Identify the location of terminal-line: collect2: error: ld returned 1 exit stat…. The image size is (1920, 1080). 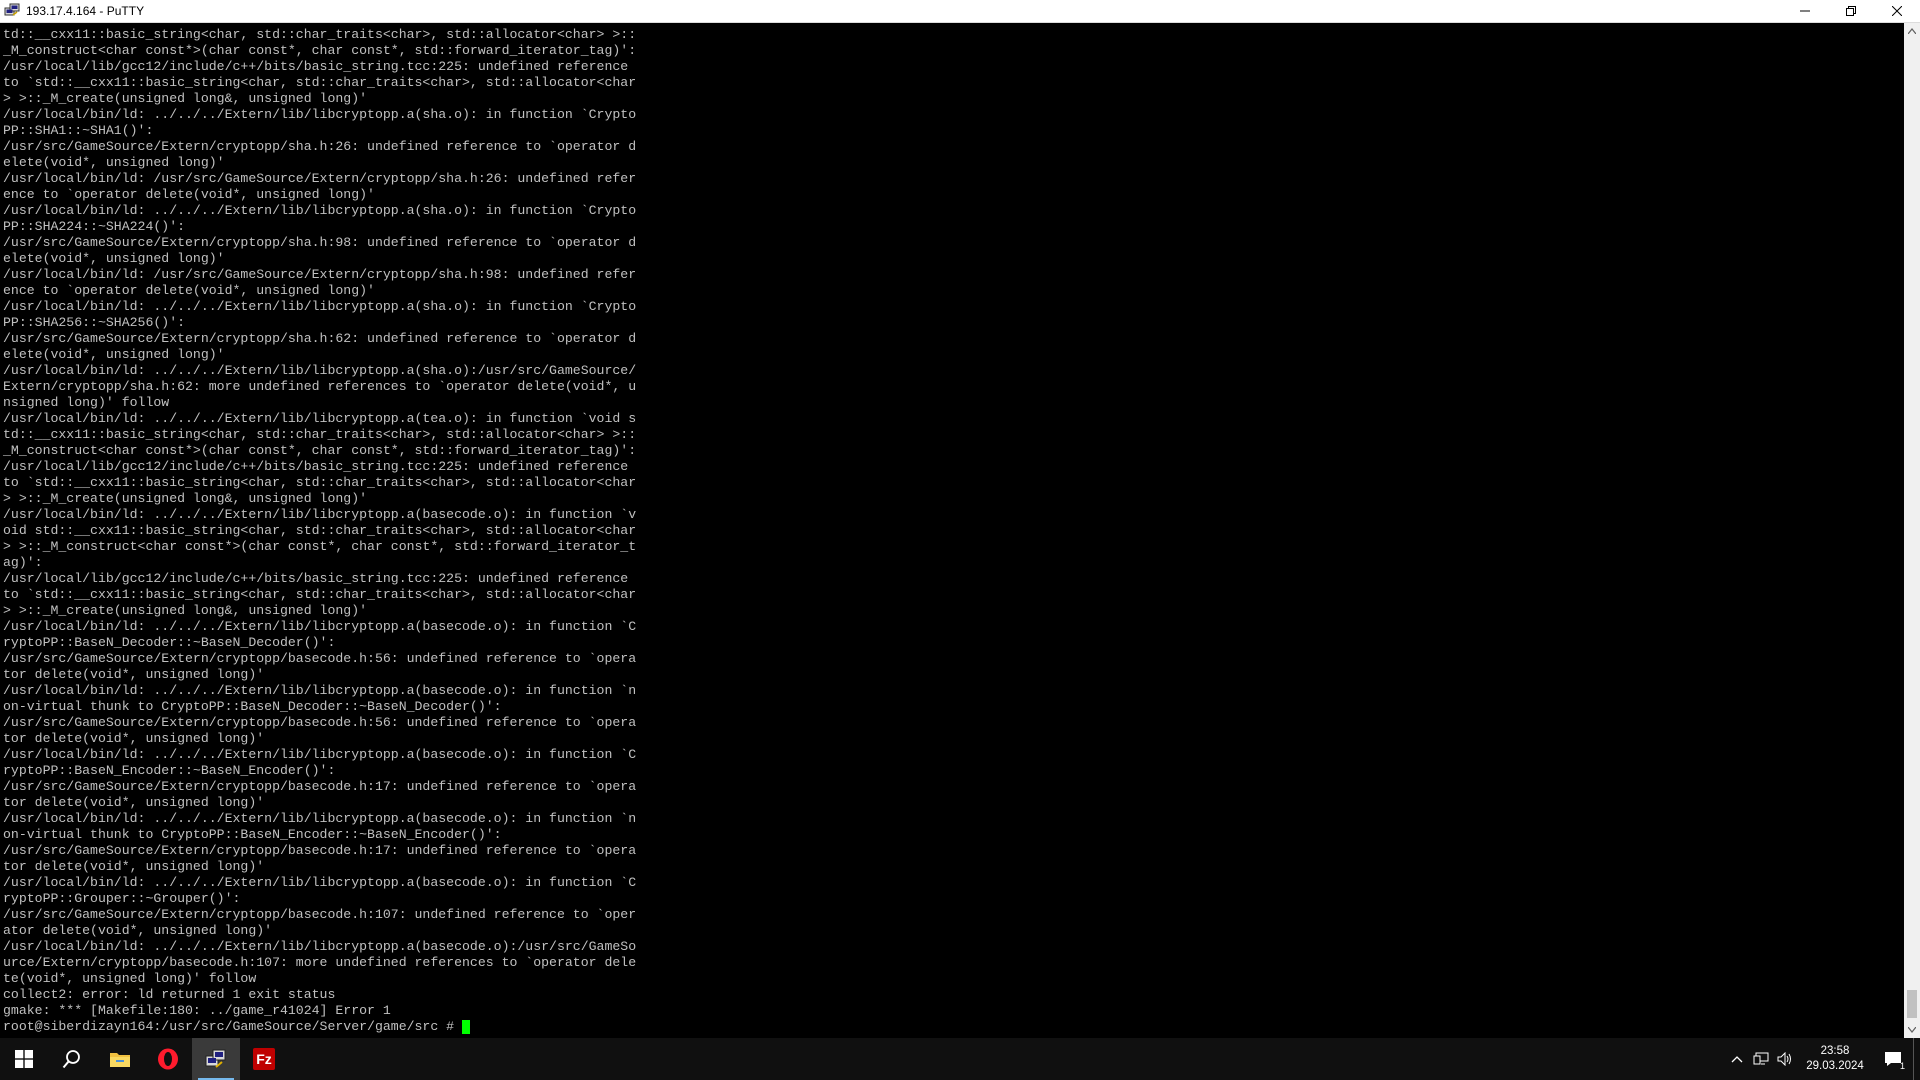
(169, 994).